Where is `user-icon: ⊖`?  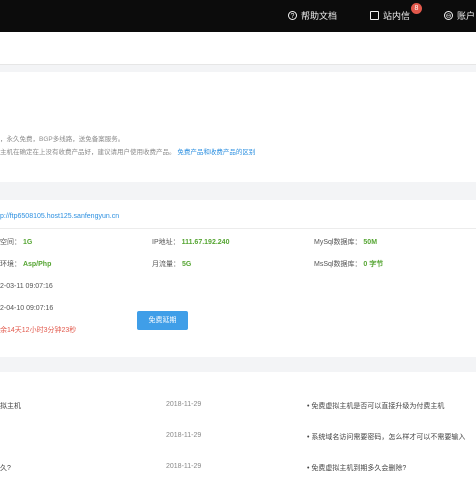 user-icon: ⊖ is located at coordinates (448, 15).